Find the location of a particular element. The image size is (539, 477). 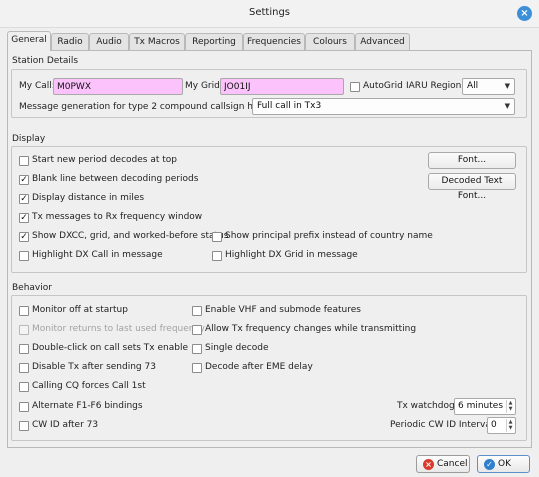

monitor-returns-checkbox is located at coordinates (24, 330).